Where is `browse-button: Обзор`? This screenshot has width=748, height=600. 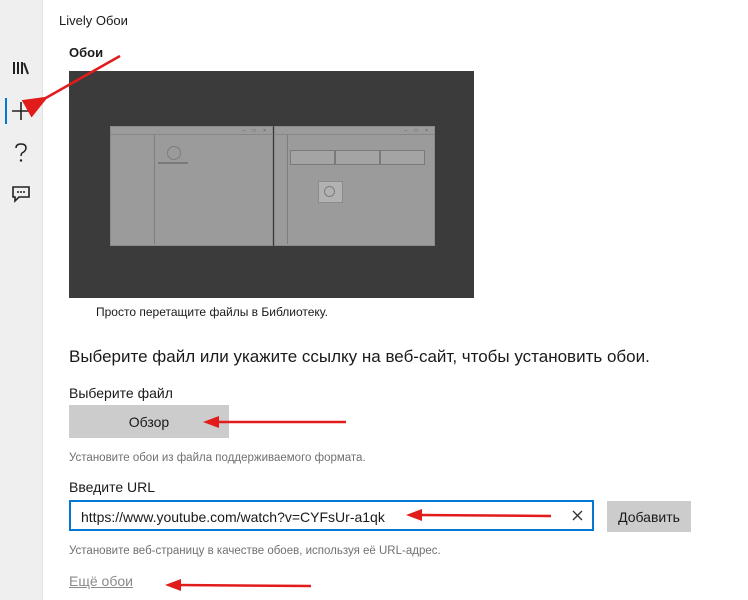
browse-button: Обзор is located at coordinates (149, 421).